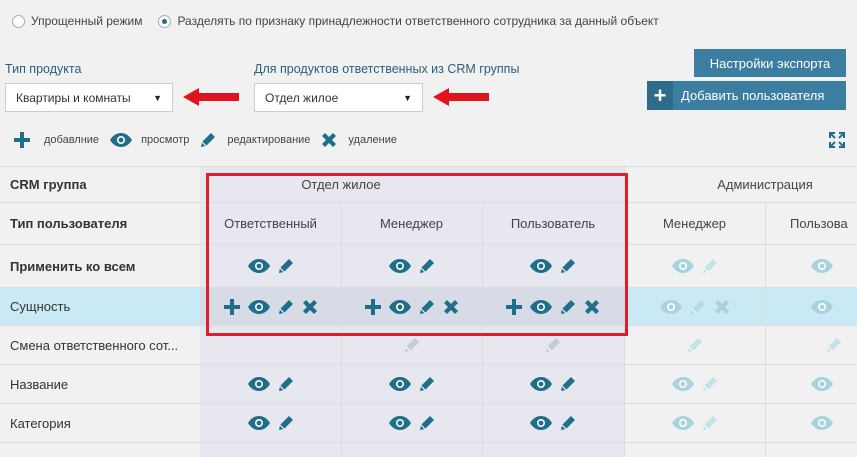  Describe the element at coordinates (765, 184) in the screenshot. I see `group-header: Администрация` at that location.